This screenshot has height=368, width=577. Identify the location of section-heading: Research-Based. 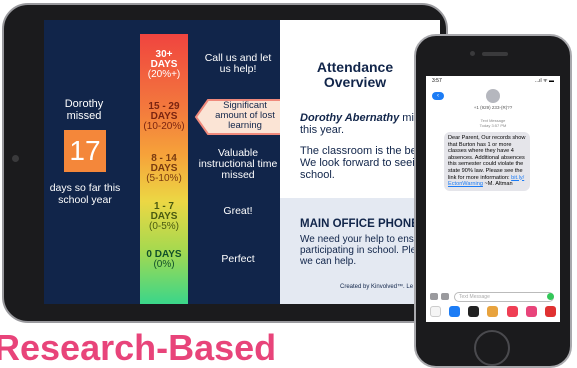
(138, 347).